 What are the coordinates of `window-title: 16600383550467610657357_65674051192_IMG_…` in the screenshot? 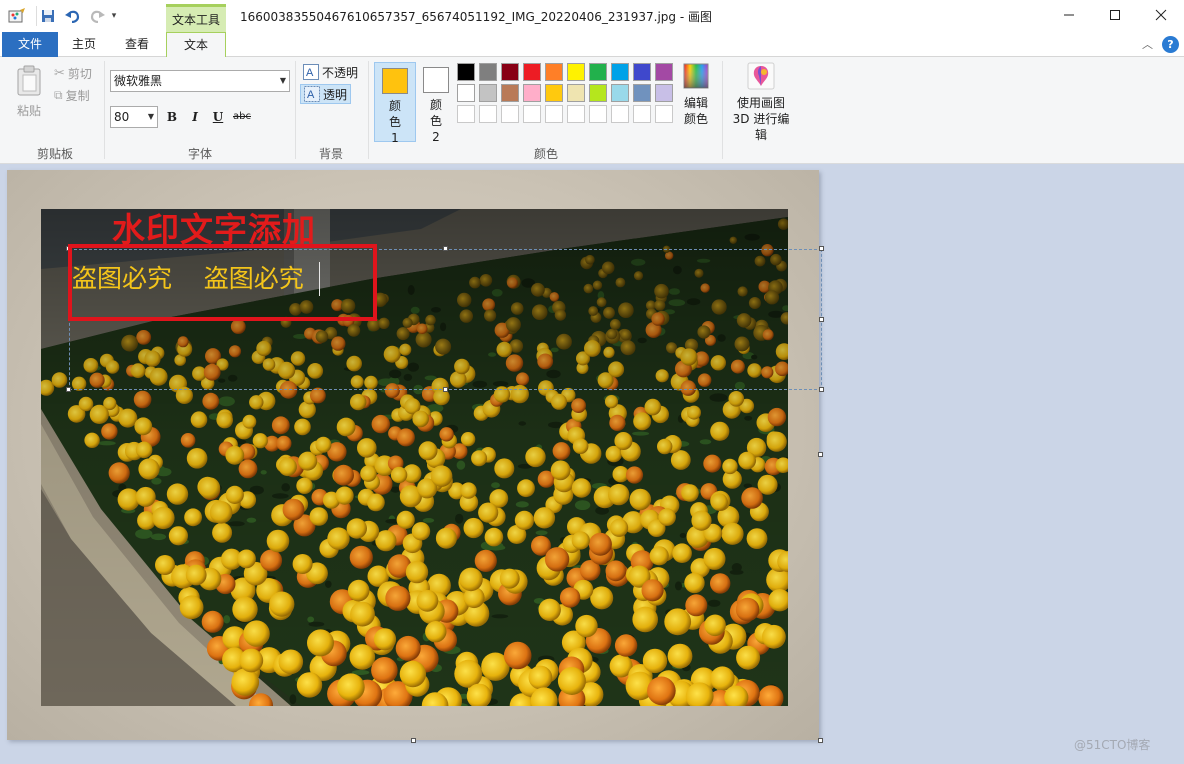 It's located at (476, 17).